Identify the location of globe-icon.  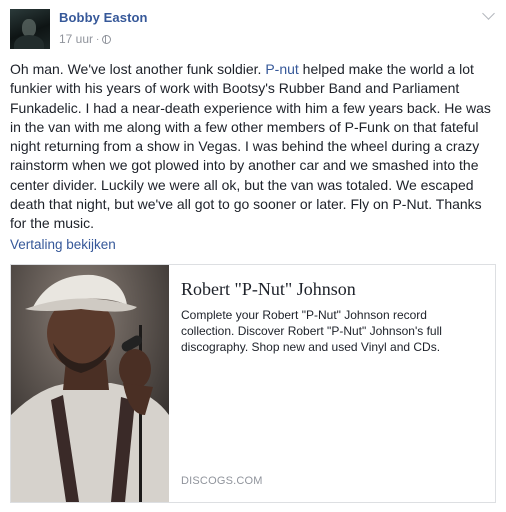
(107, 39).